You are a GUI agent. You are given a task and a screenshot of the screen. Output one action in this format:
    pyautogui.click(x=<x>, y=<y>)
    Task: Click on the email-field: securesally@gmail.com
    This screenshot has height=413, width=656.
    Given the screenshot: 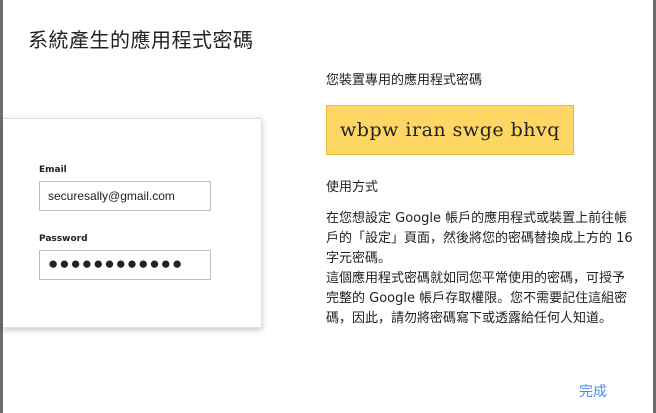 What is the action you would take?
    pyautogui.click(x=125, y=196)
    